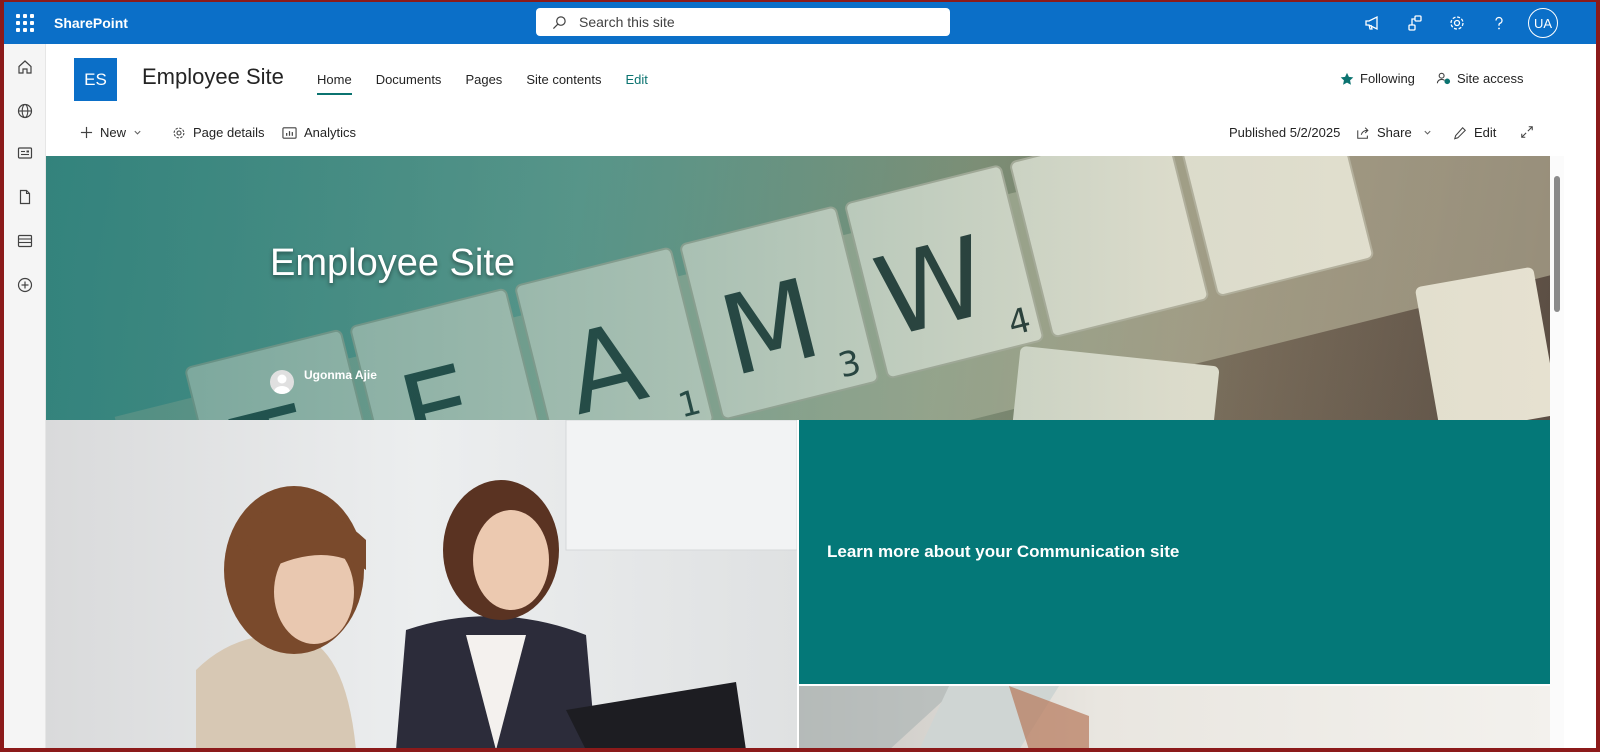  I want to click on nav-home: Home, so click(334, 83).